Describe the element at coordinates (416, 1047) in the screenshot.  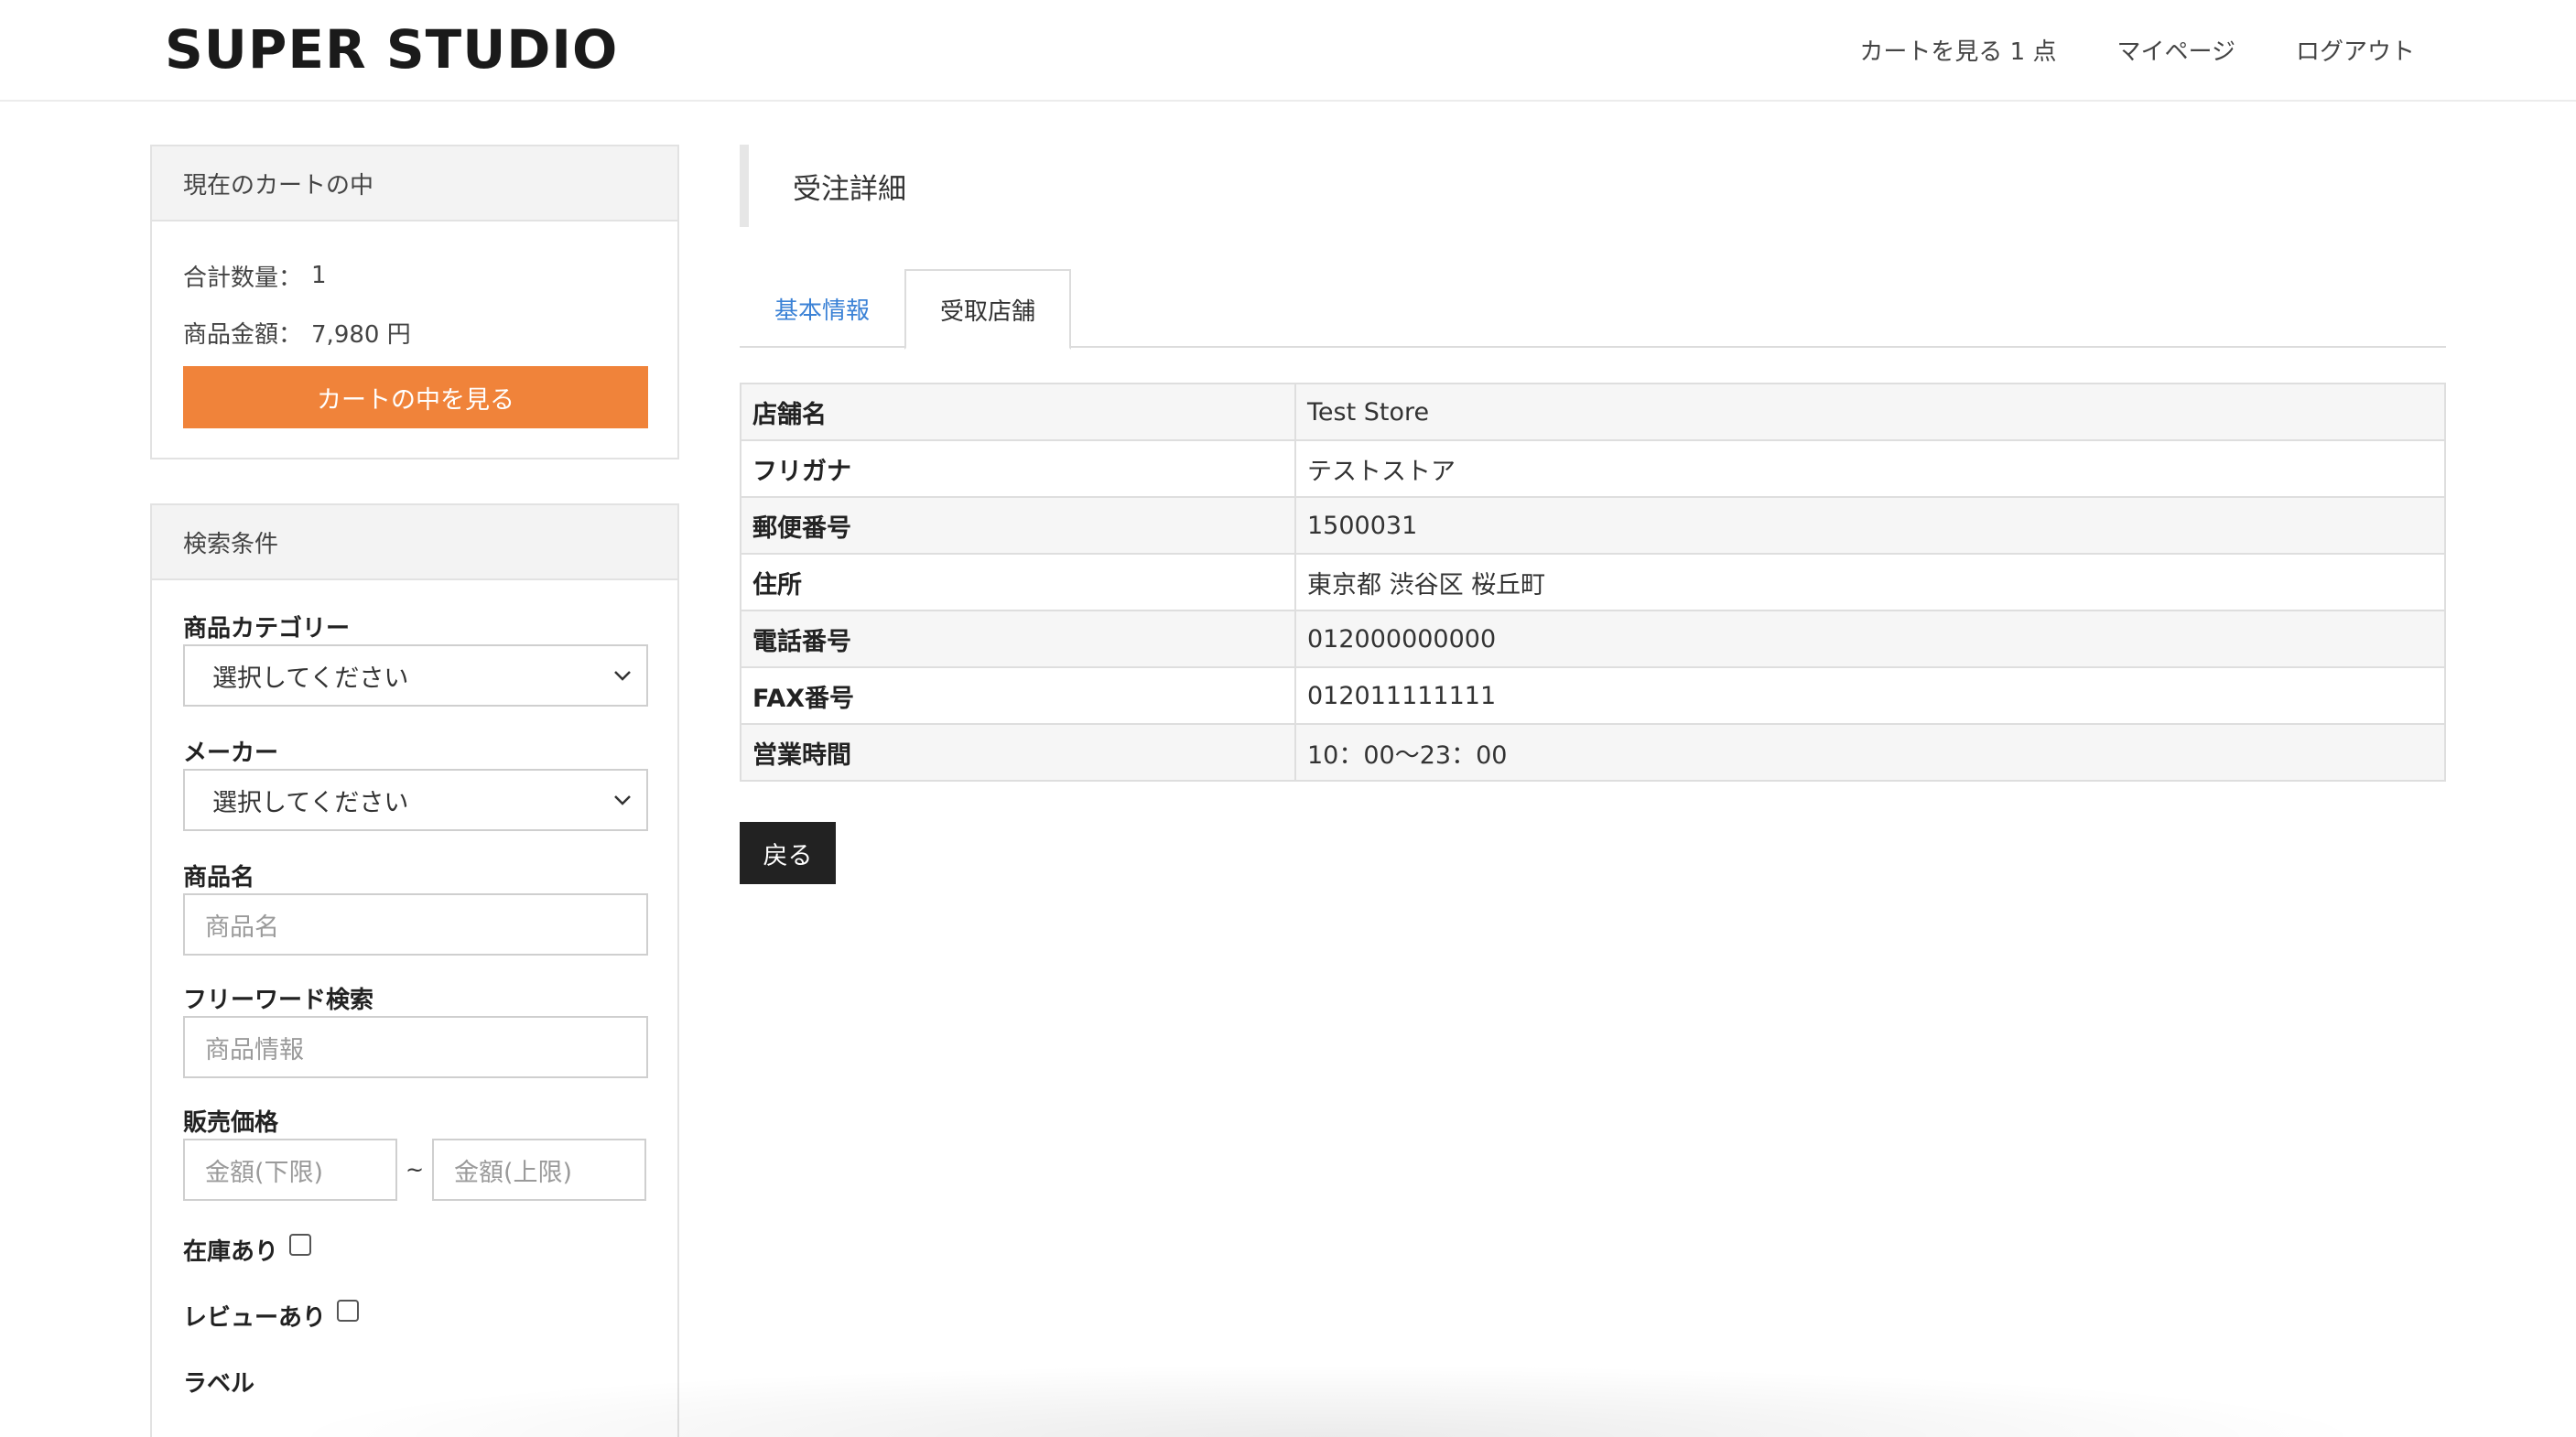
I see `freeword-input: 商品情報` at that location.